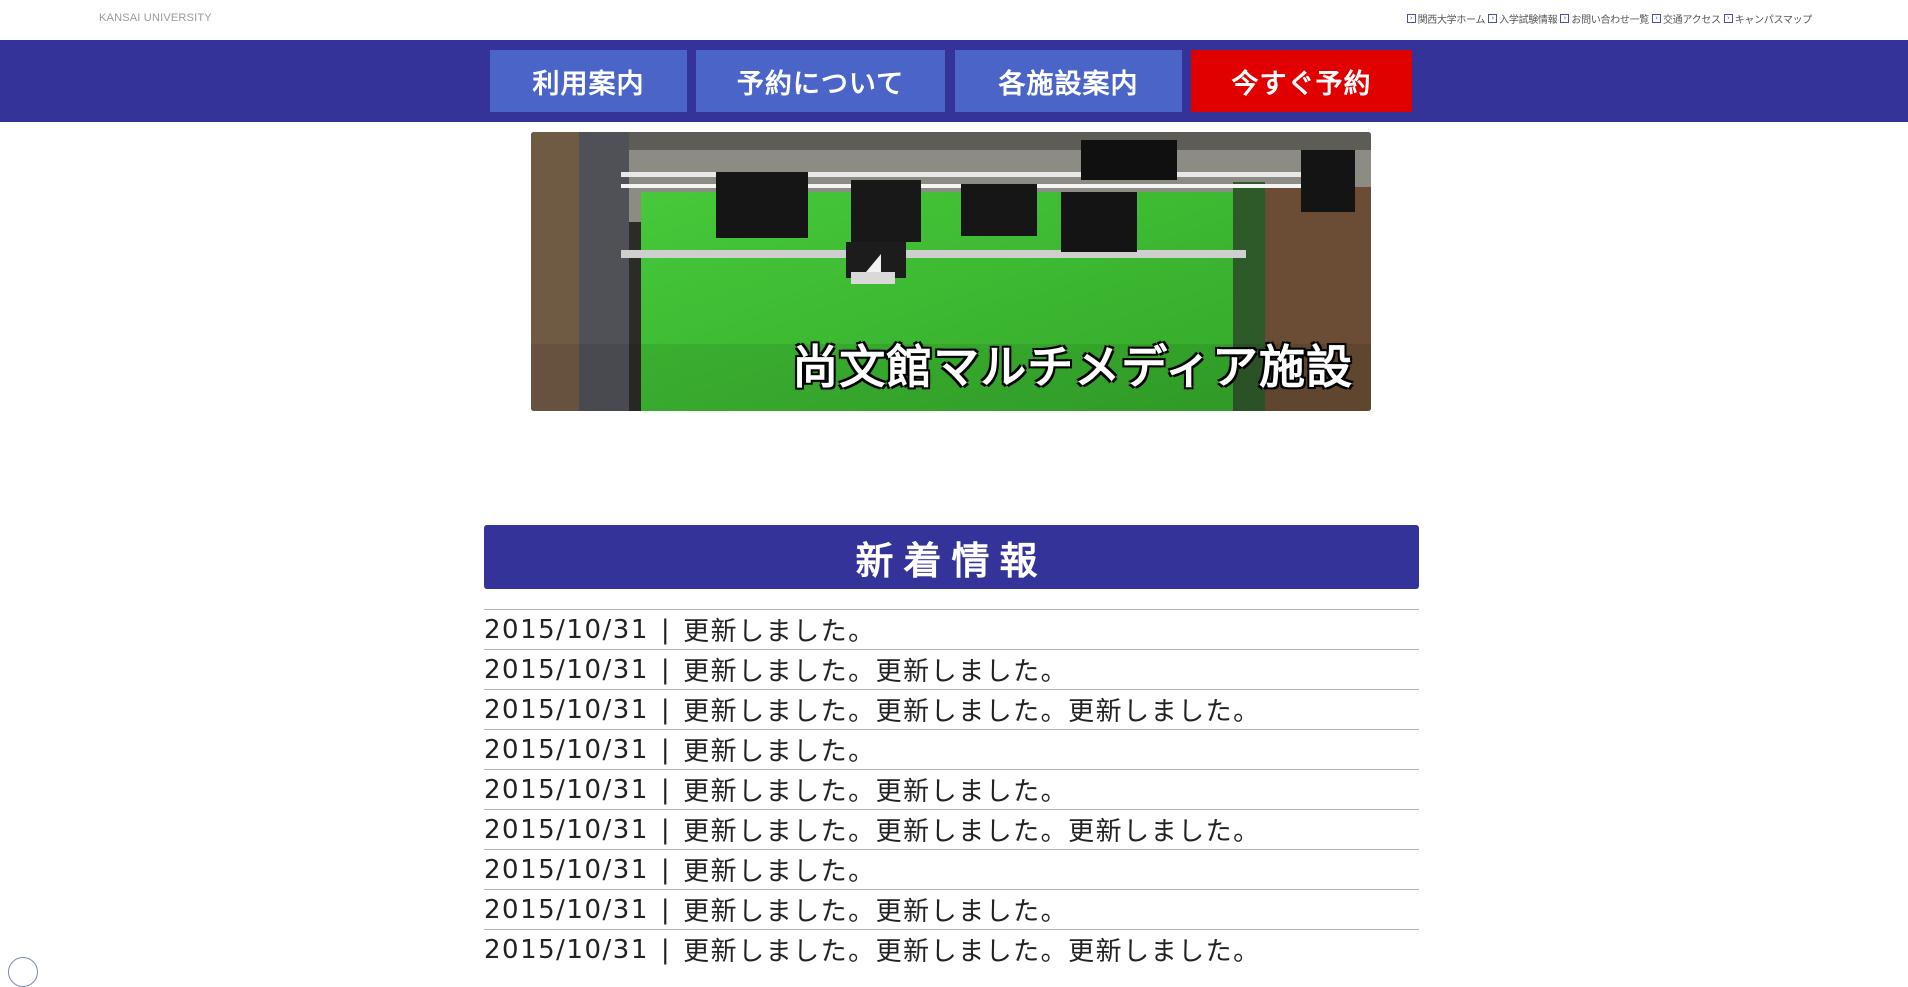  What do you see at coordinates (951, 271) in the screenshot?
I see `hero-banner: 尚文館マルチメディア施設` at bounding box center [951, 271].